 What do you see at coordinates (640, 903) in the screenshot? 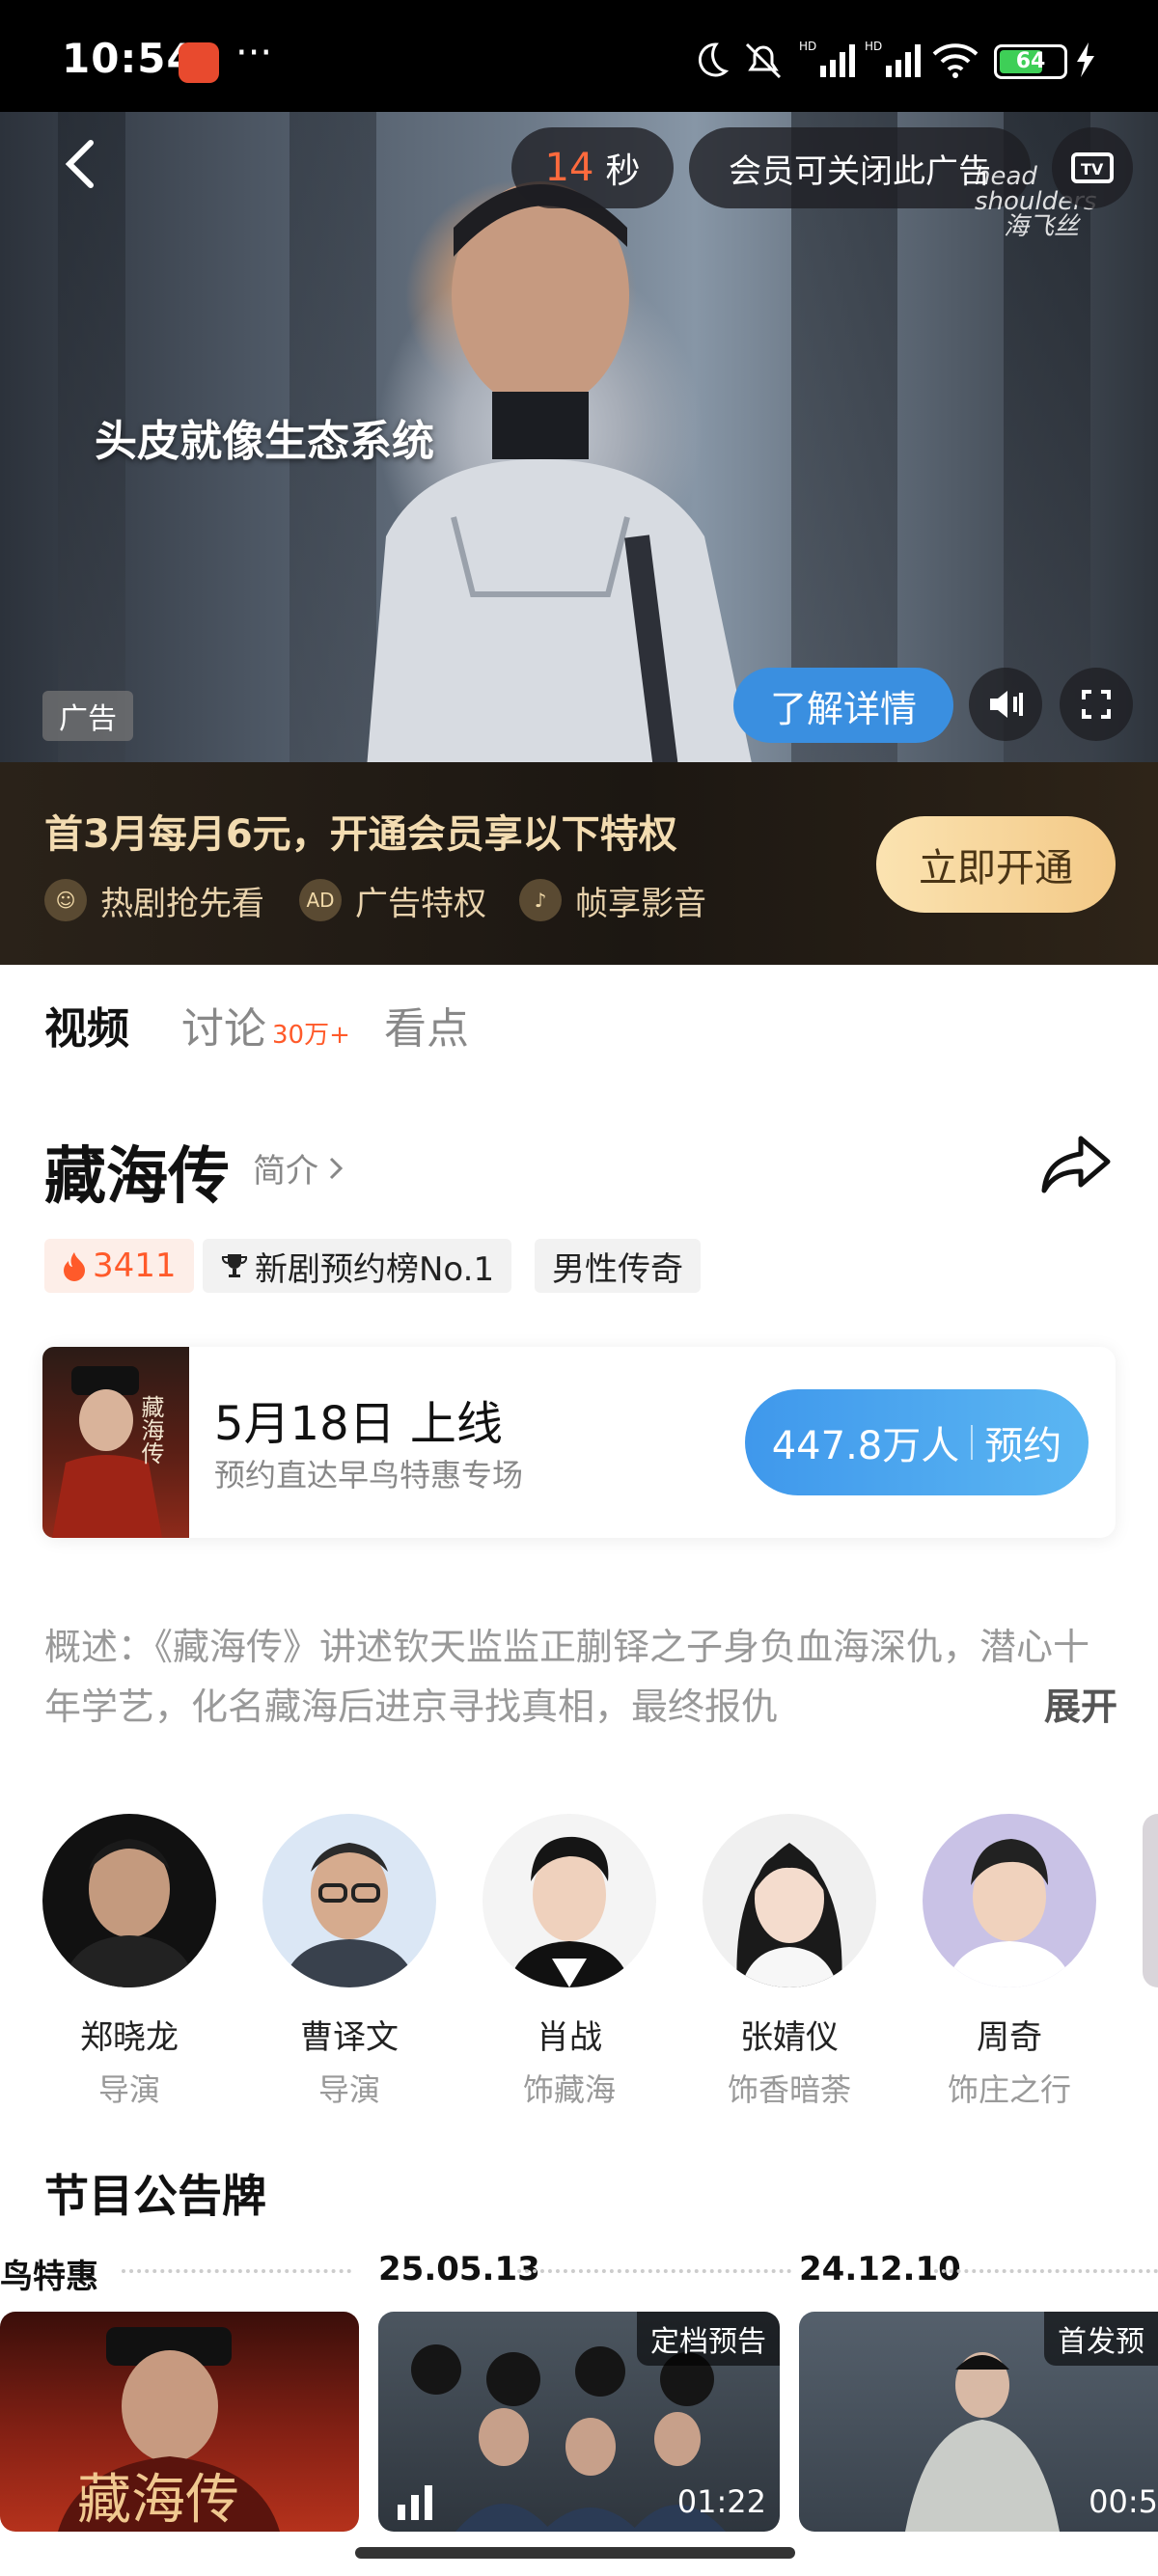
I see `perk-label: 帧享影音` at bounding box center [640, 903].